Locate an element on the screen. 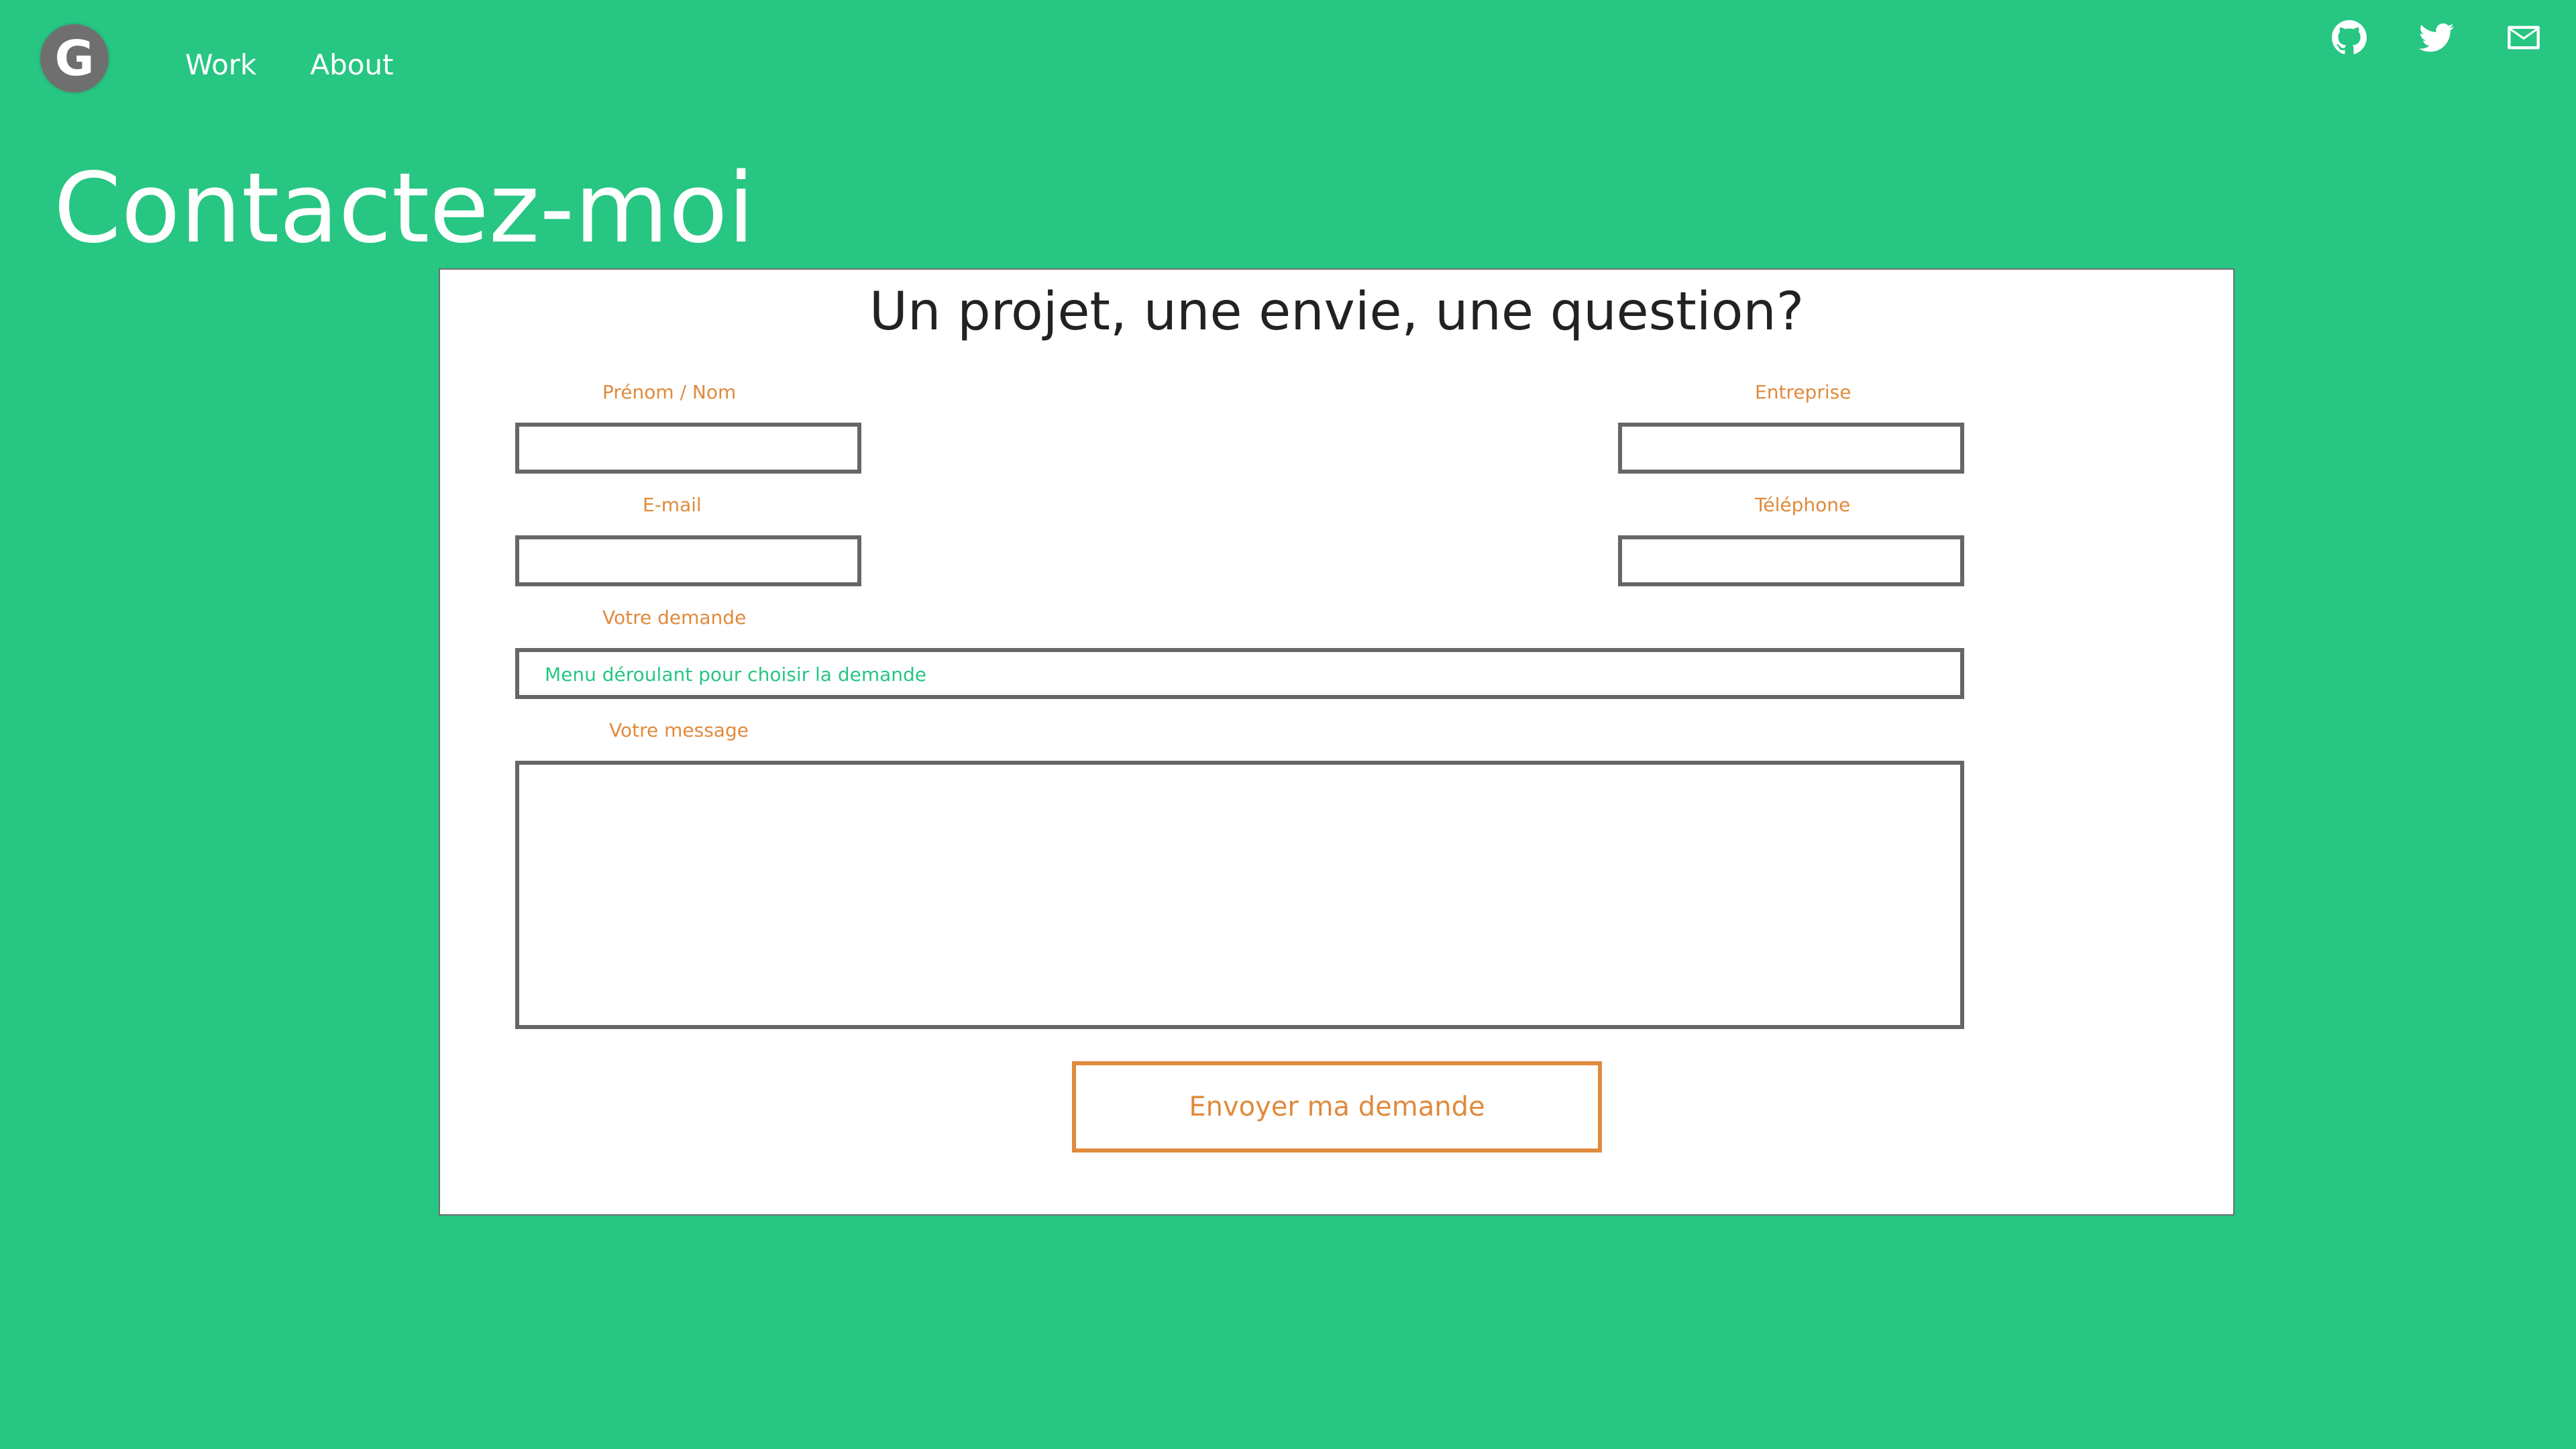 This screenshot has height=1449, width=2576. message-label: Votre message is located at coordinates (679, 730).